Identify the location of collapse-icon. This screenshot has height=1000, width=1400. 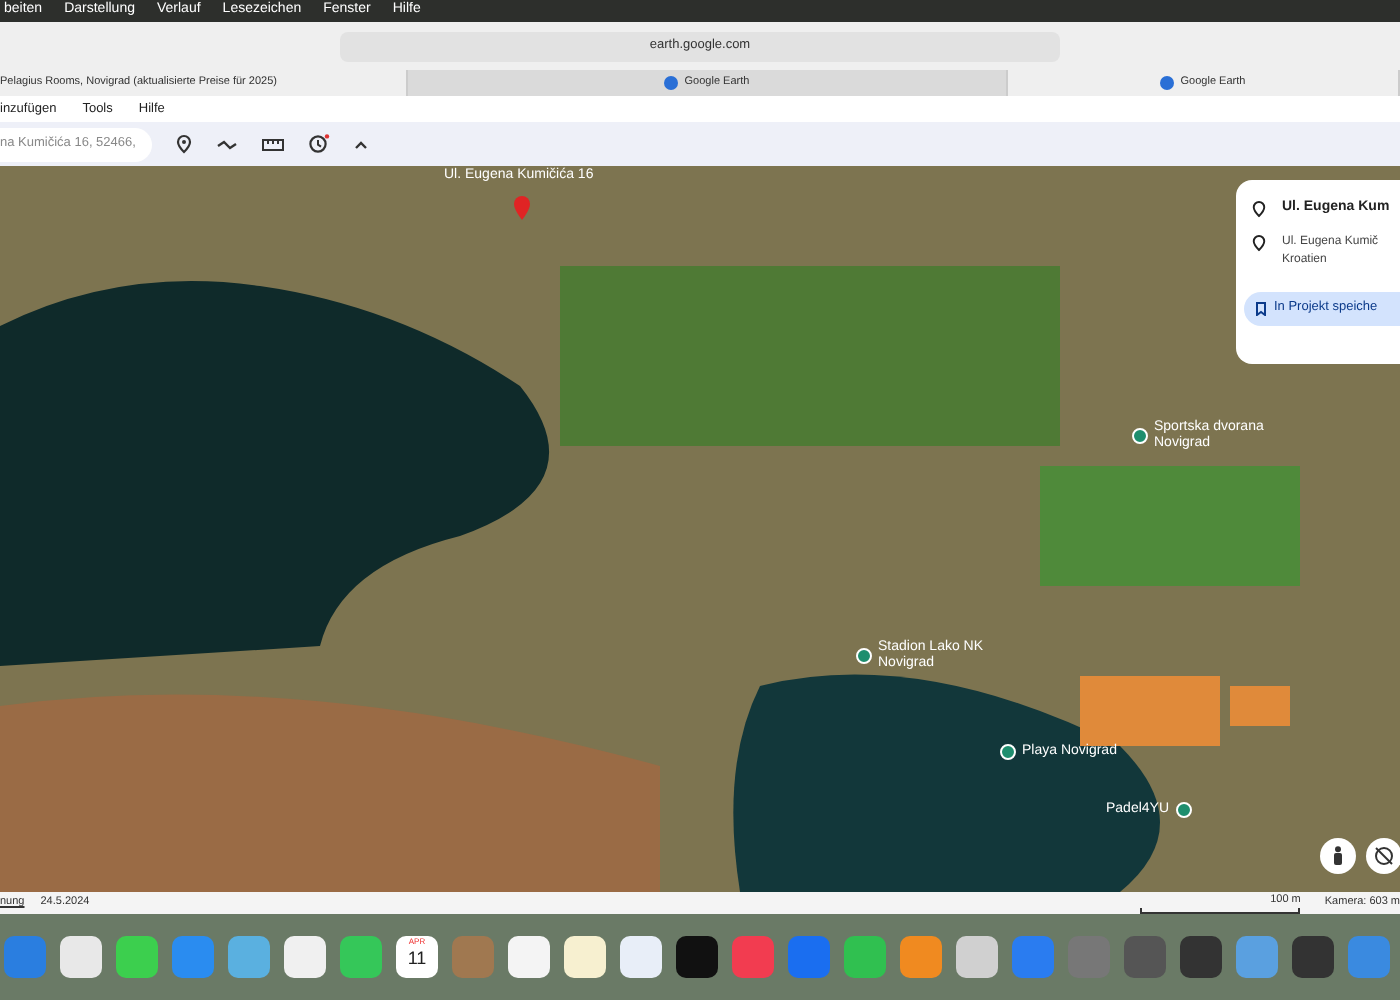
(361, 144).